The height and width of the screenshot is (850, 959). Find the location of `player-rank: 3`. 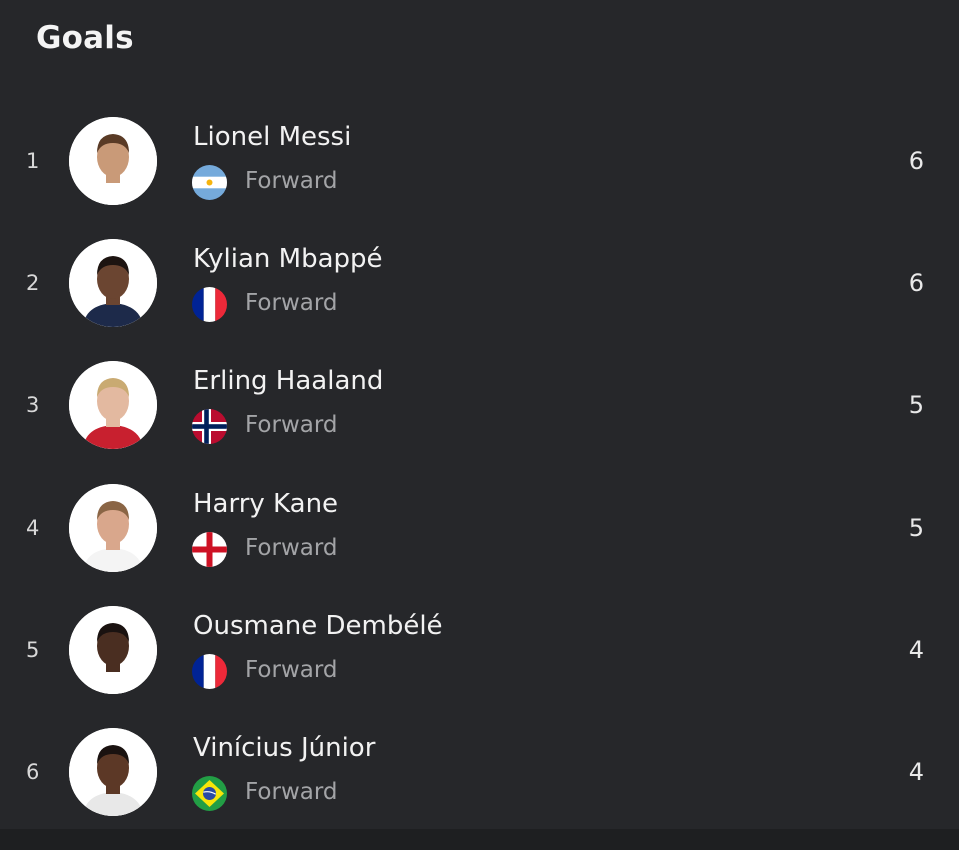

player-rank: 3 is located at coordinates (33, 405).